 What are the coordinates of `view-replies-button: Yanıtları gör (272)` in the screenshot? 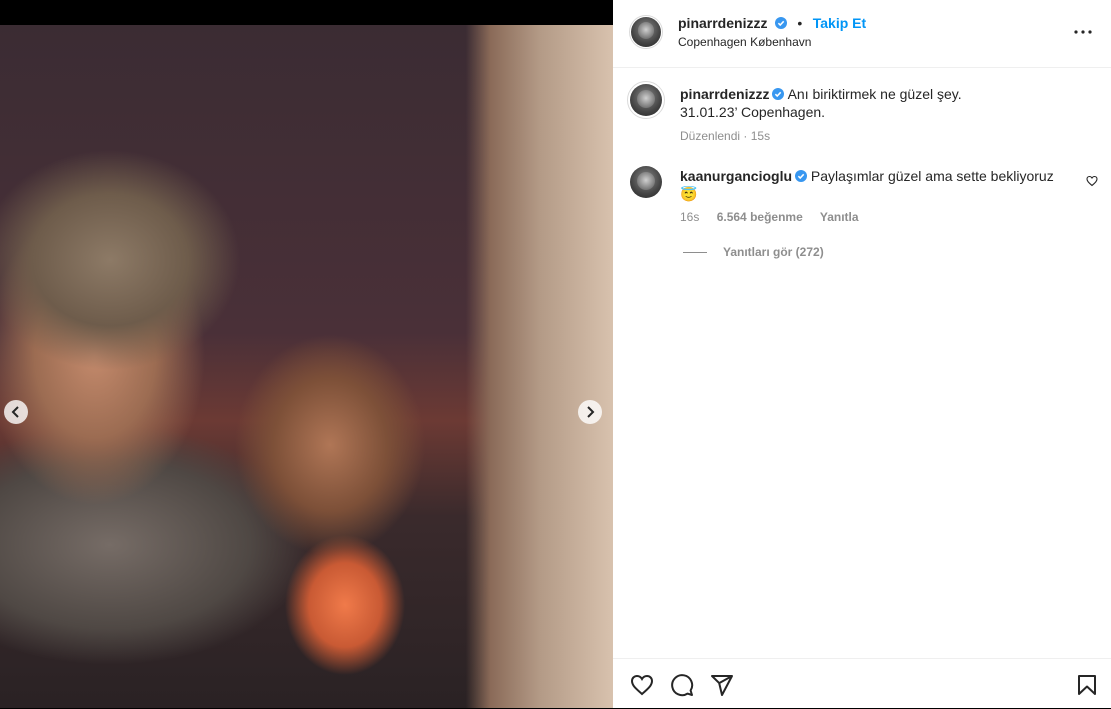 It's located at (753, 252).